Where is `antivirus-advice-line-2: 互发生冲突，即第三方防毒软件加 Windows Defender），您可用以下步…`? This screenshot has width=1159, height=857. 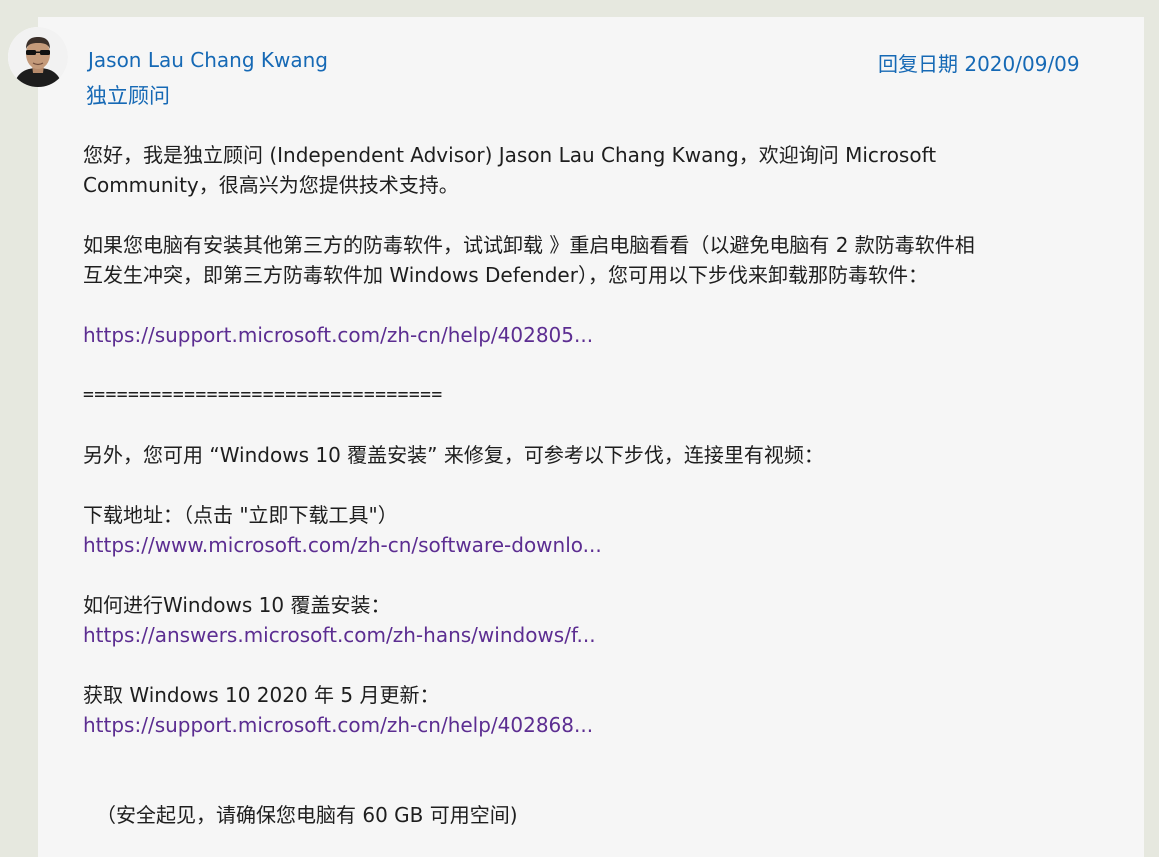
antivirus-advice-line-2: 互发生冲突，即第三方防毒软件加 Windows Defender），您可用以下步… is located at coordinates (505, 275).